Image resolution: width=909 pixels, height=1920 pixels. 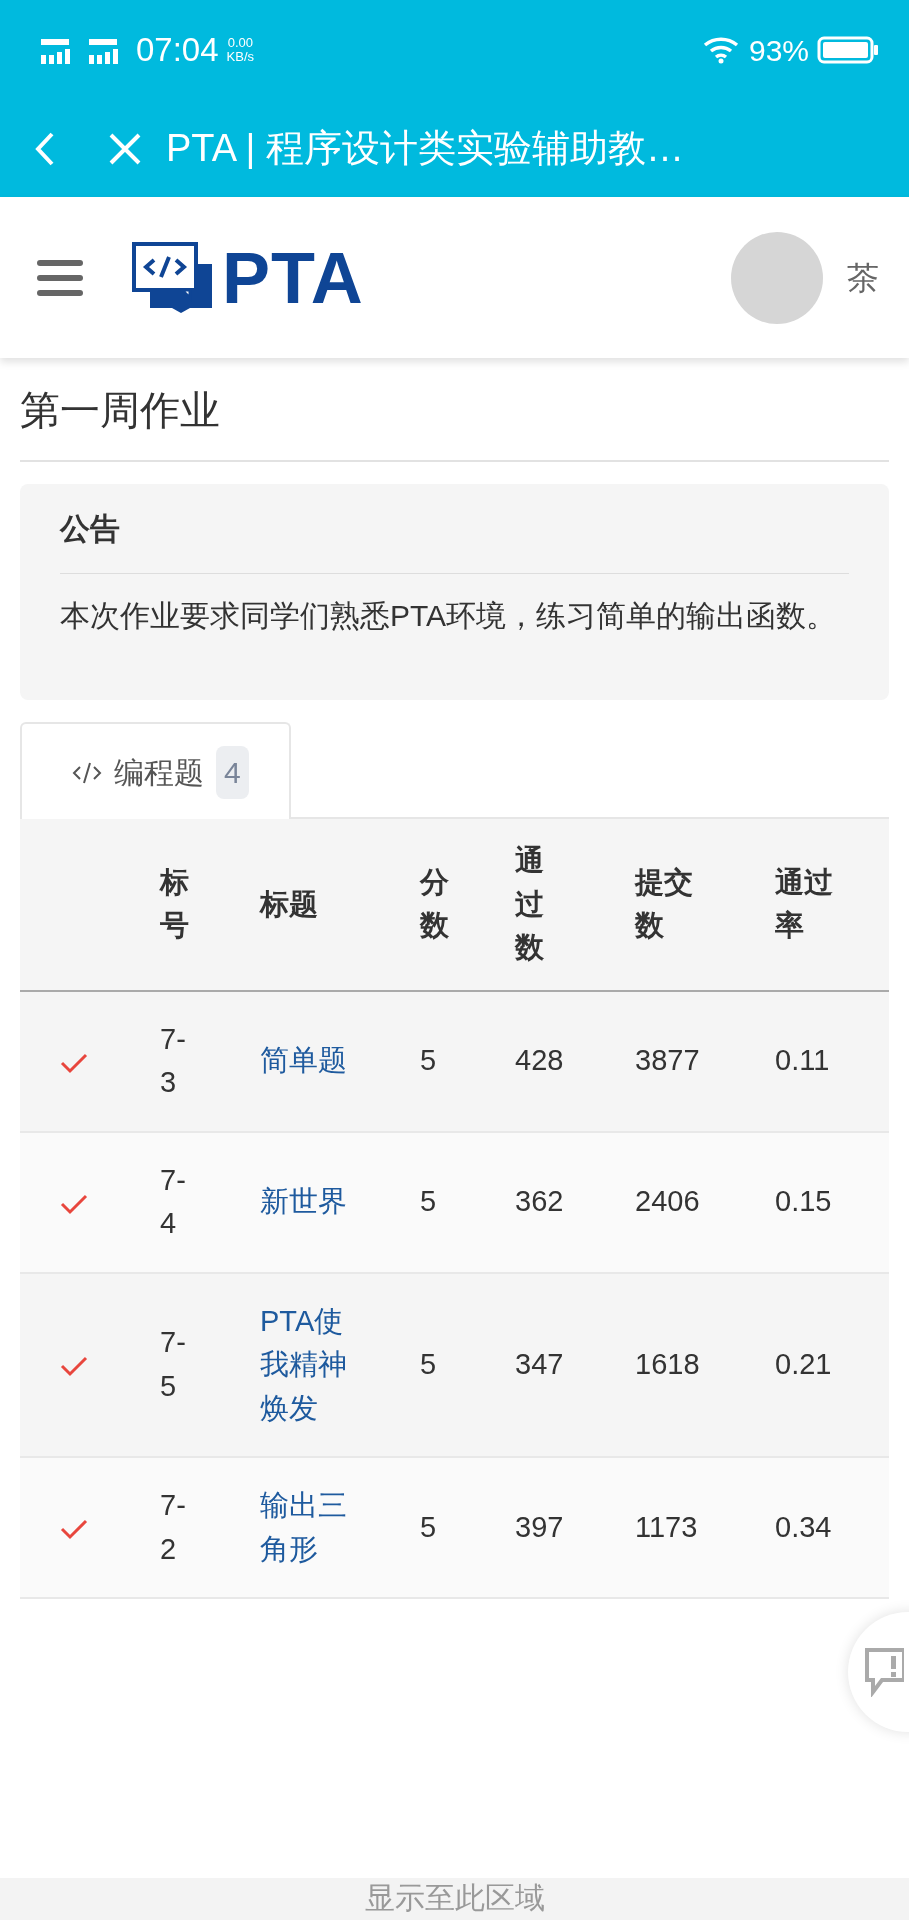 I want to click on close-icon, so click(x=125, y=148).